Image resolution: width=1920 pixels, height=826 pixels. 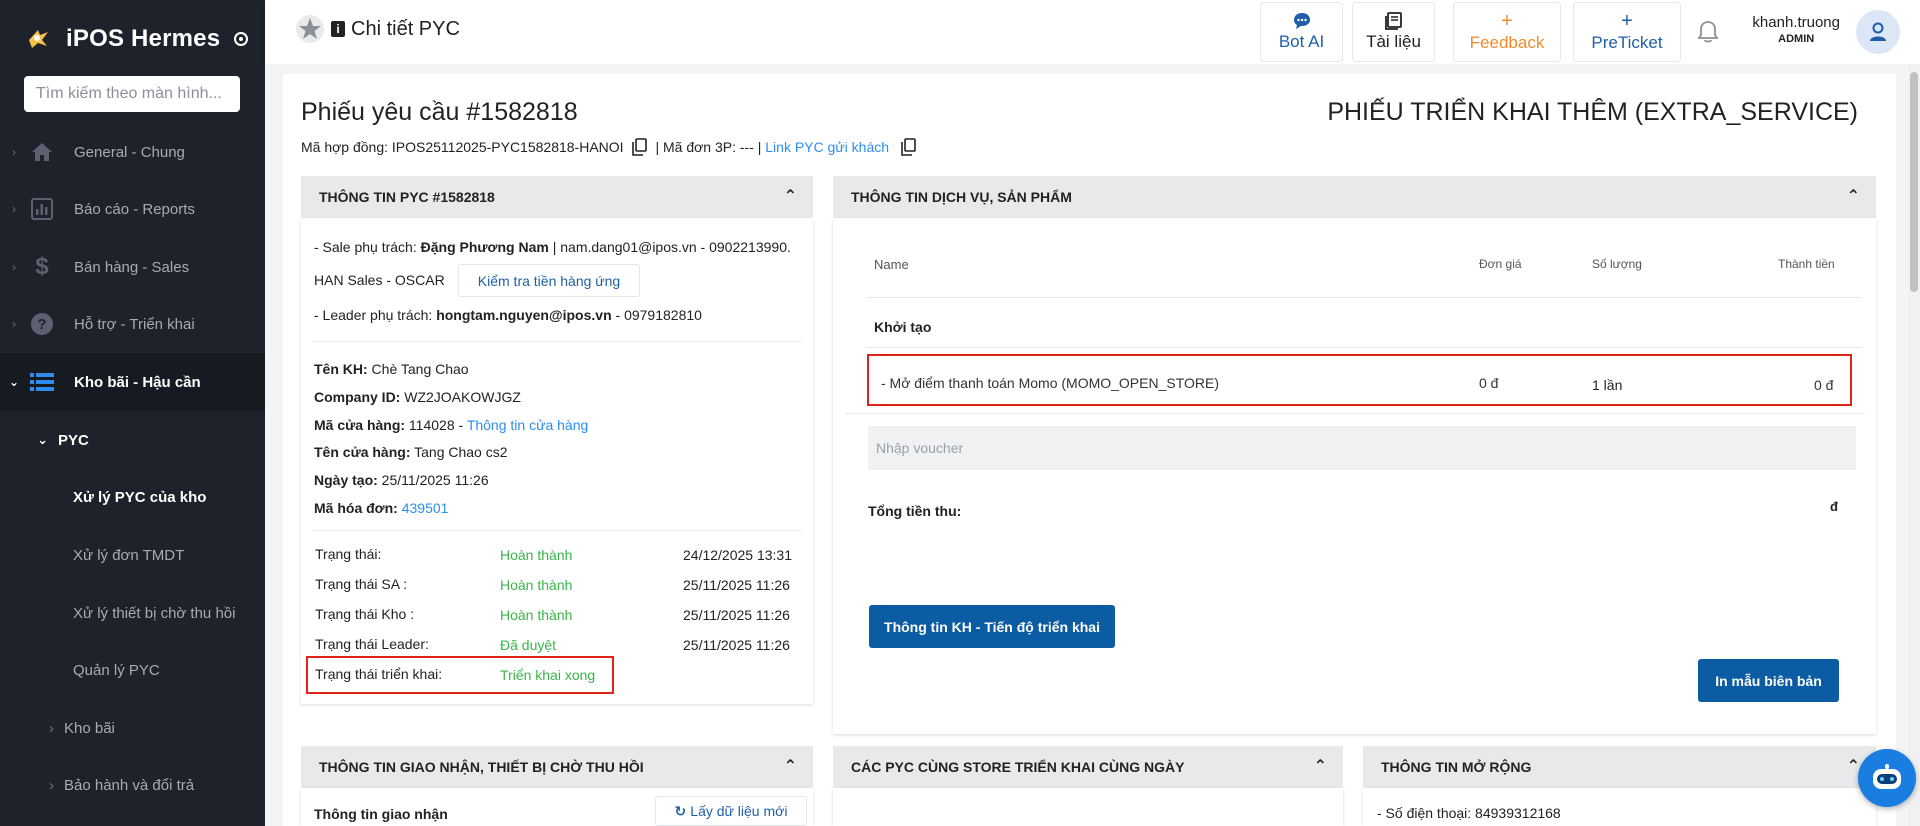 What do you see at coordinates (42, 209) in the screenshot?
I see `chart-icon` at bounding box center [42, 209].